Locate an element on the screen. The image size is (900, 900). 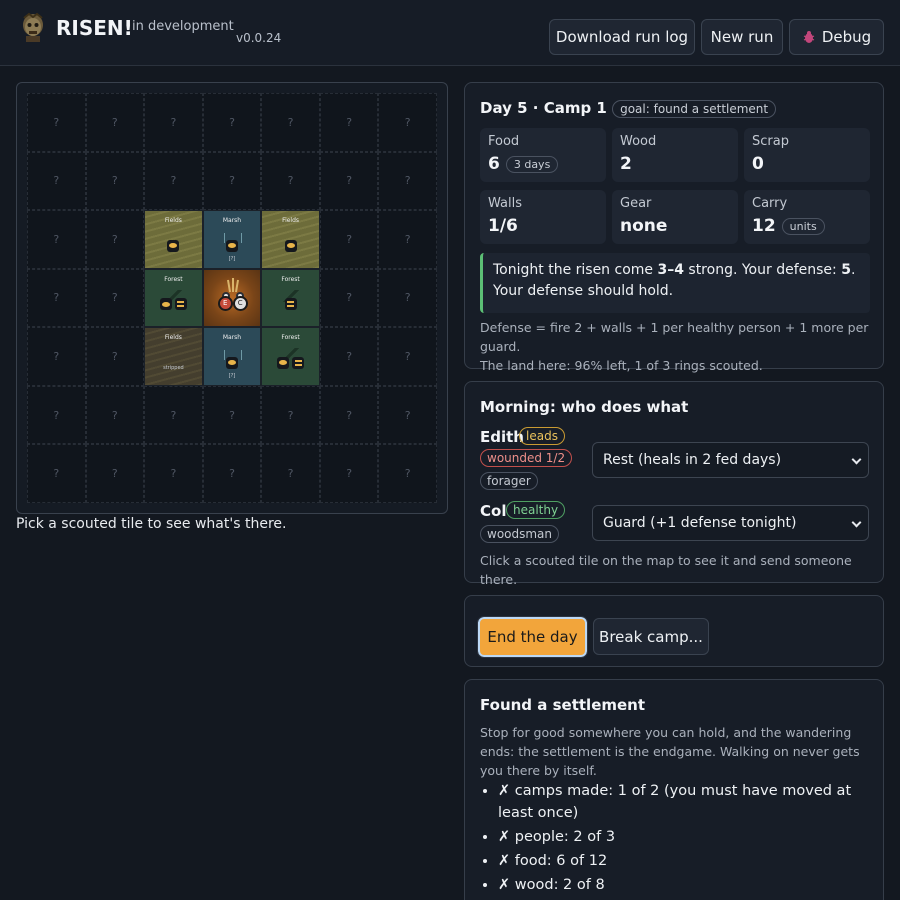
person-name-col: Col is located at coordinates (493, 511).